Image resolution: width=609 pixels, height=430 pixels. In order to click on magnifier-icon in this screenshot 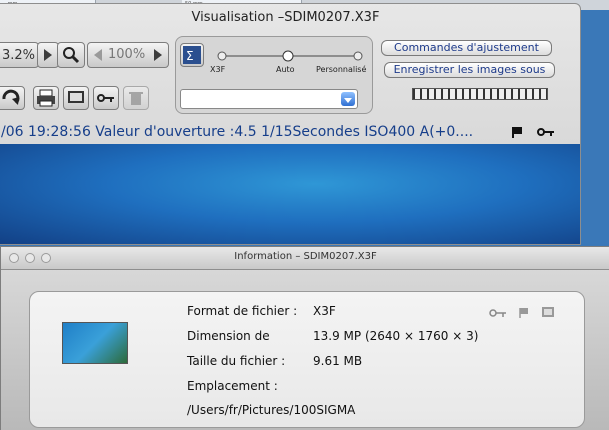, I will do `click(71, 55)`.